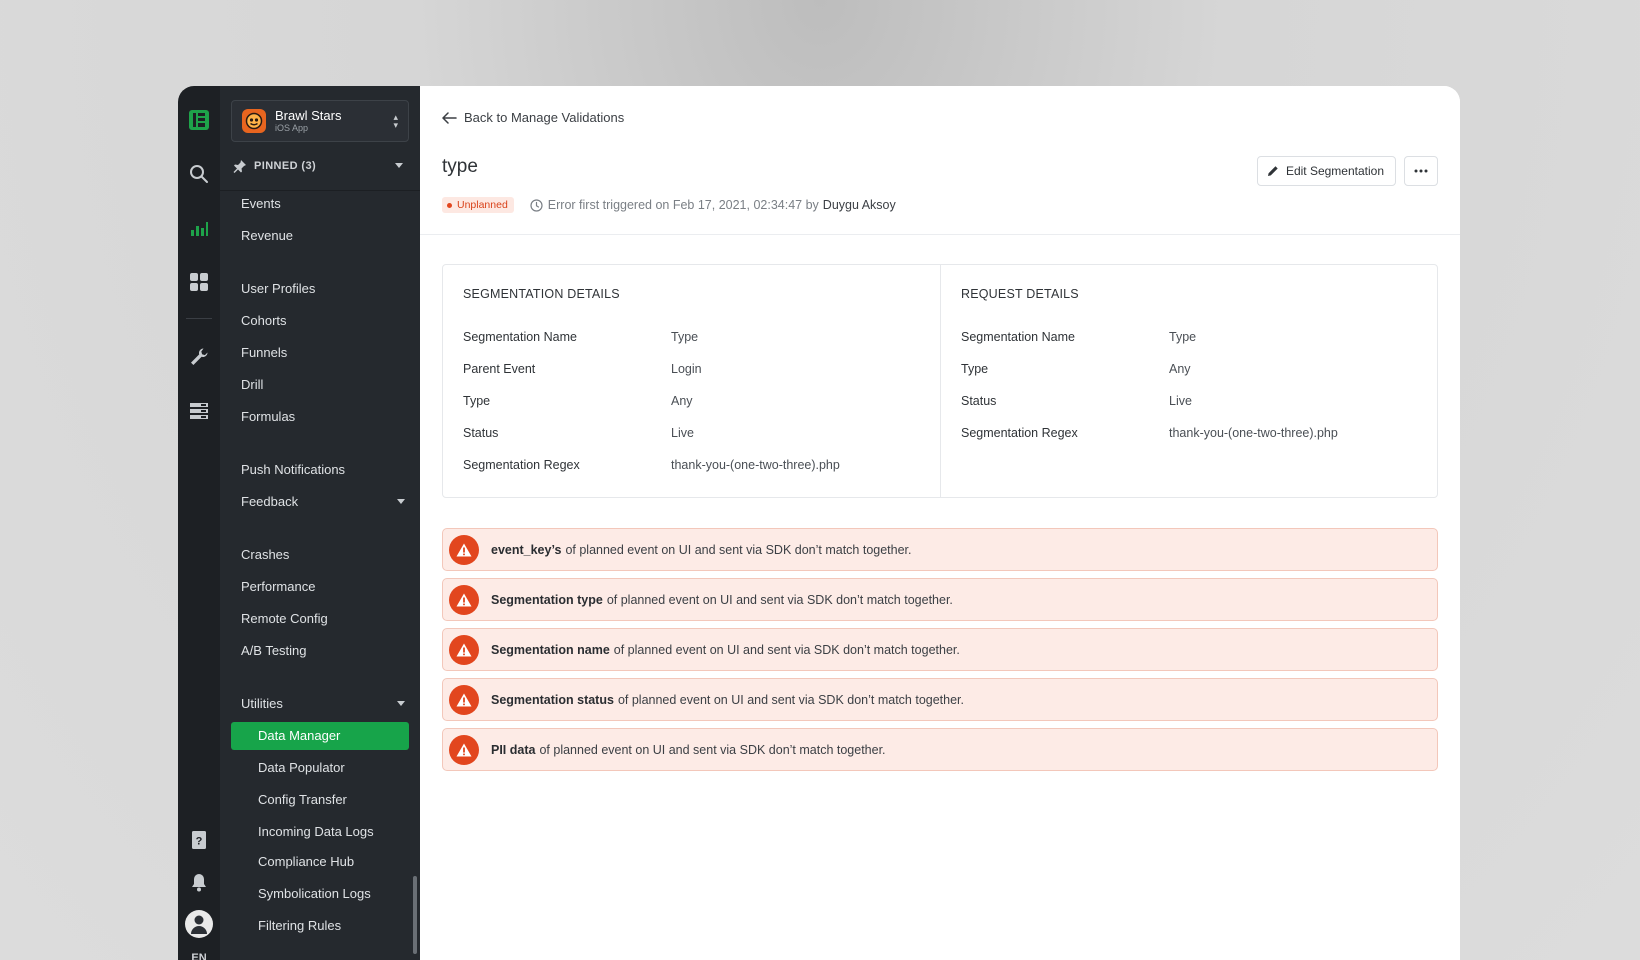  What do you see at coordinates (395, 121) in the screenshot?
I see `chevron-updown-icon: ▴ ▾` at bounding box center [395, 121].